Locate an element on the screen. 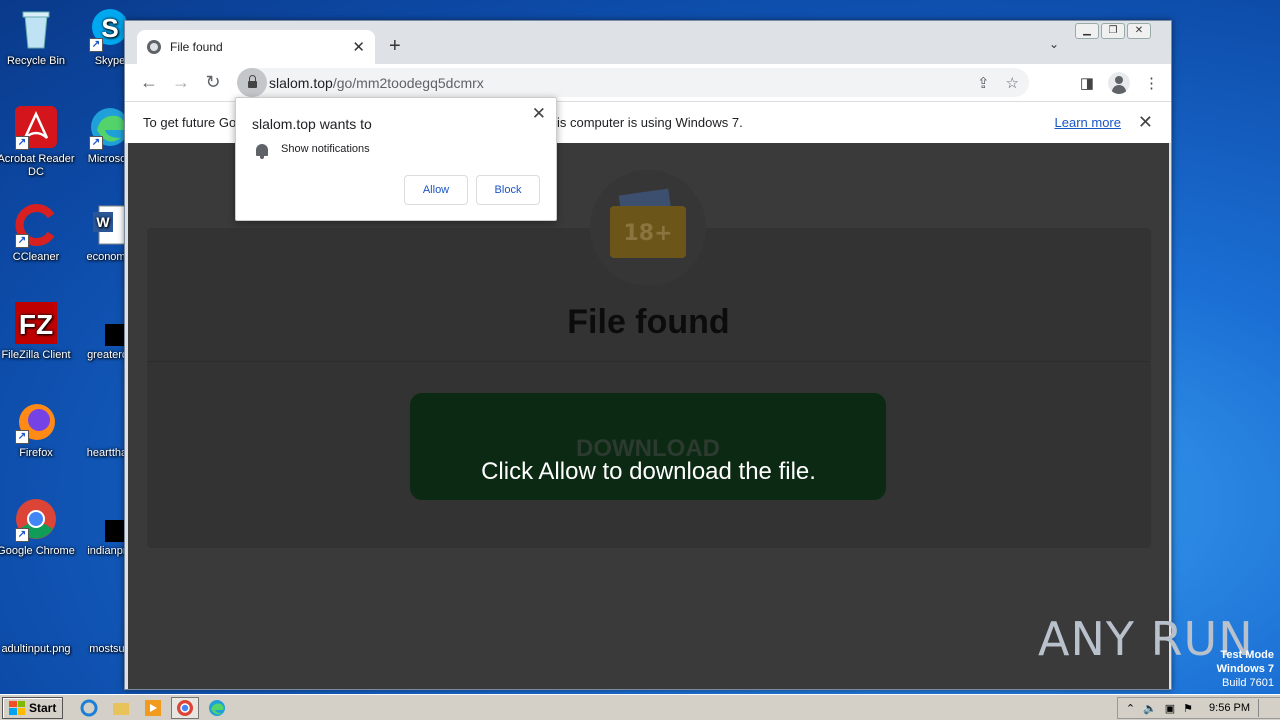 The image size is (1280, 720). window-controls: ▁ ❐ ✕ is located at coordinates (1113, 31).